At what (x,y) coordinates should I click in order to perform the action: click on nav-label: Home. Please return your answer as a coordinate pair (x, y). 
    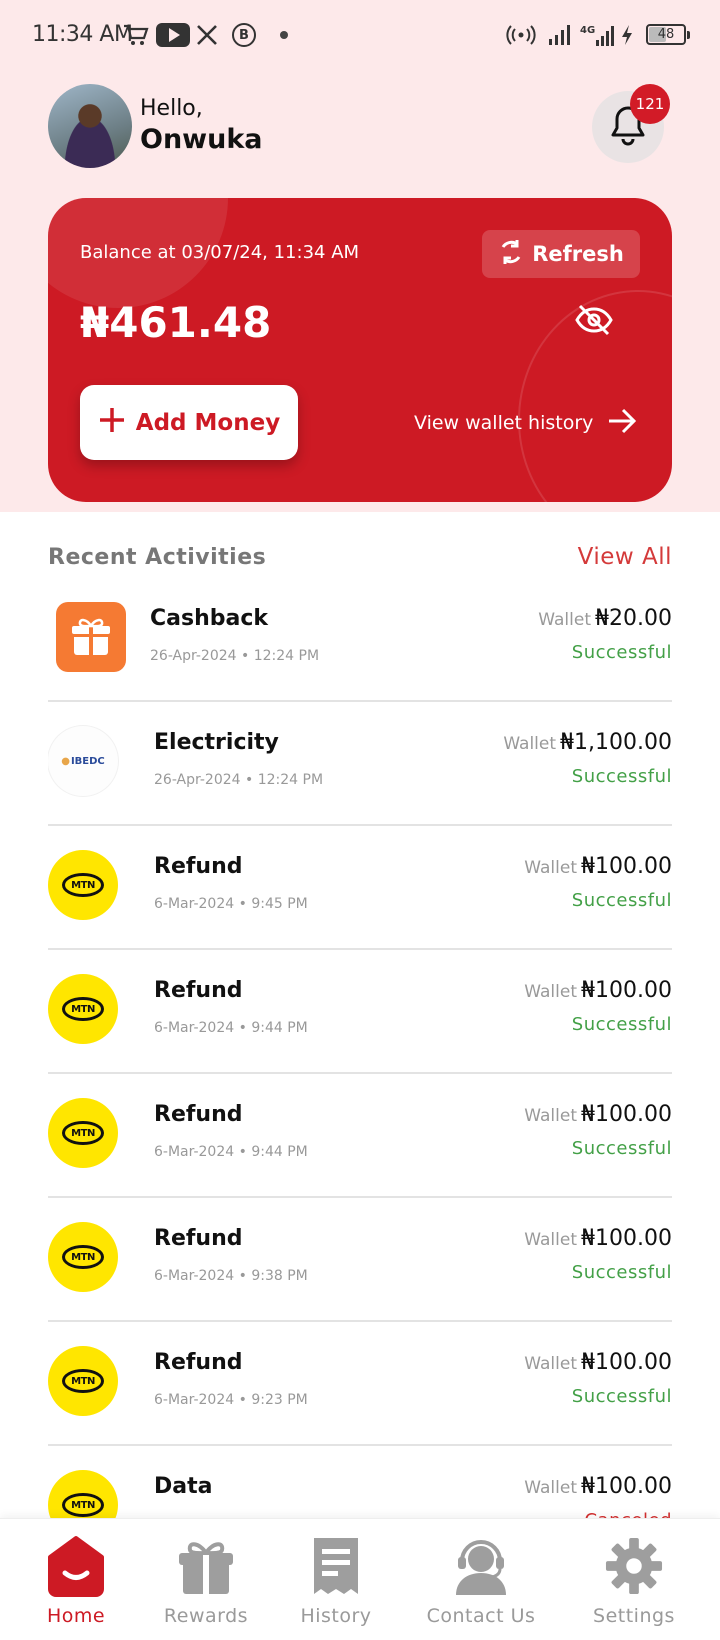
    Looking at the image, I should click on (76, 1616).